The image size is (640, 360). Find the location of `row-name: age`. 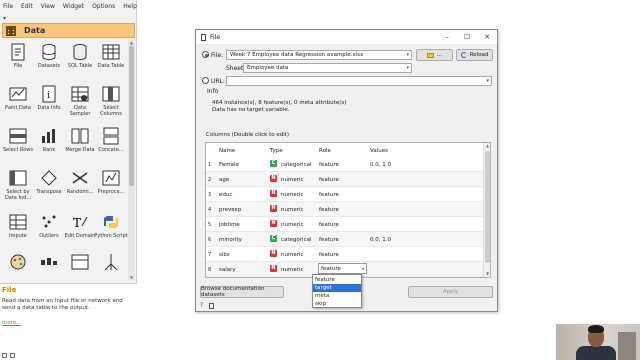

row-name: age is located at coordinates (224, 180).